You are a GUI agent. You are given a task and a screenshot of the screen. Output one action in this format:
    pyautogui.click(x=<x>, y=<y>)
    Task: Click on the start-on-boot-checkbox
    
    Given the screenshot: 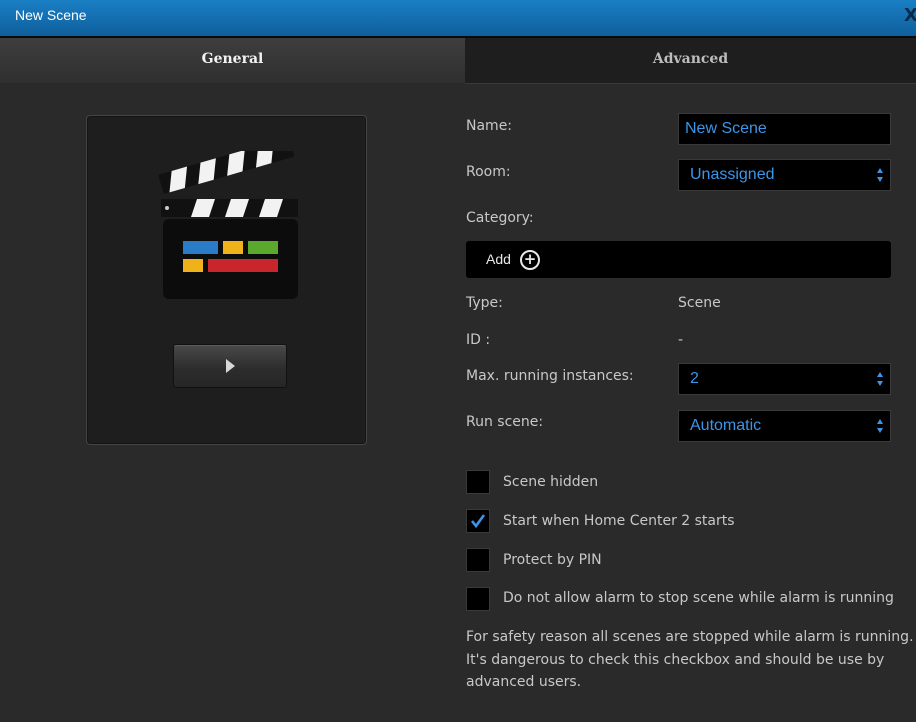 What is the action you would take?
    pyautogui.click(x=478, y=521)
    